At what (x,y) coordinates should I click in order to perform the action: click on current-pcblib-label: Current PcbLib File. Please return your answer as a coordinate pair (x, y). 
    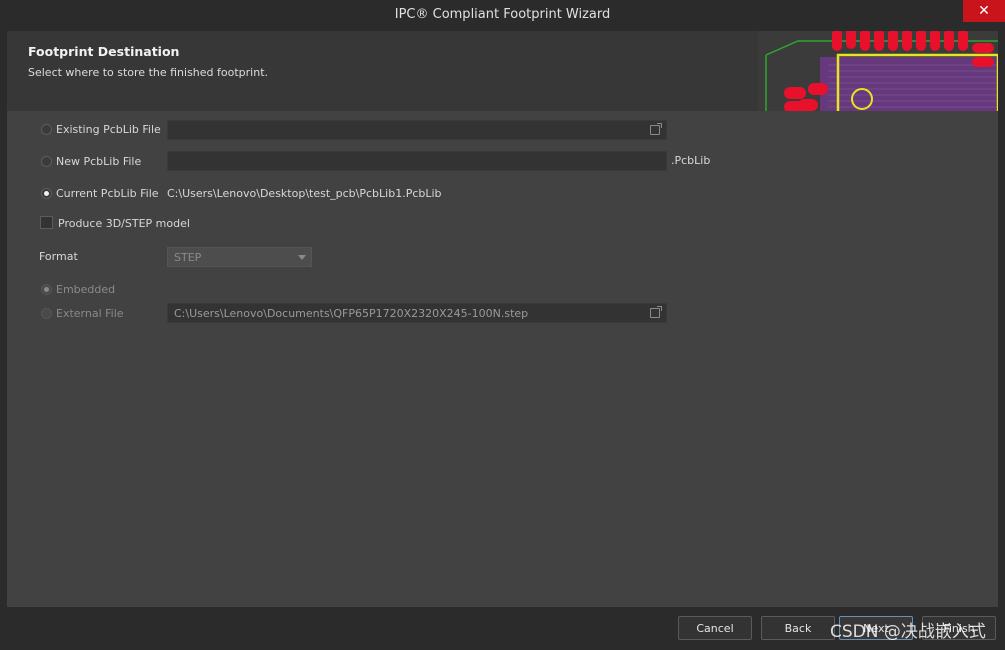
    Looking at the image, I should click on (107, 193).